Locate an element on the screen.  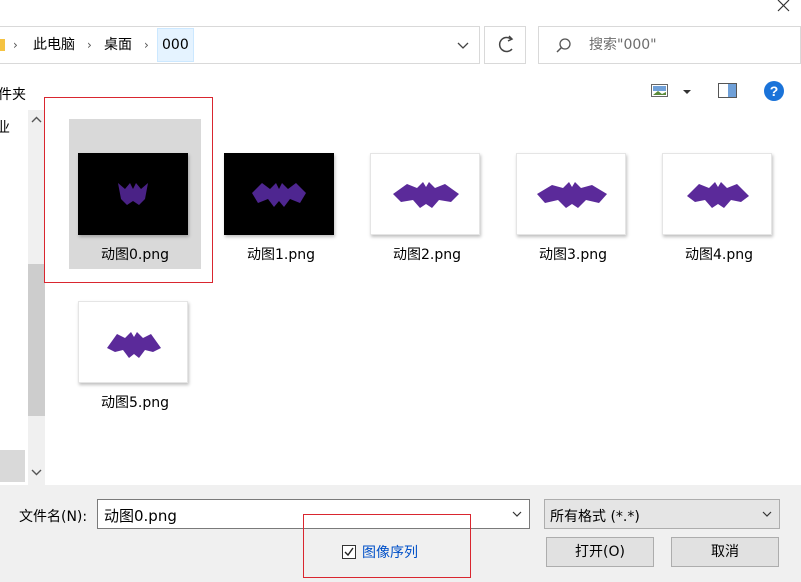
file-item: 动图3.png is located at coordinates (573, 194).